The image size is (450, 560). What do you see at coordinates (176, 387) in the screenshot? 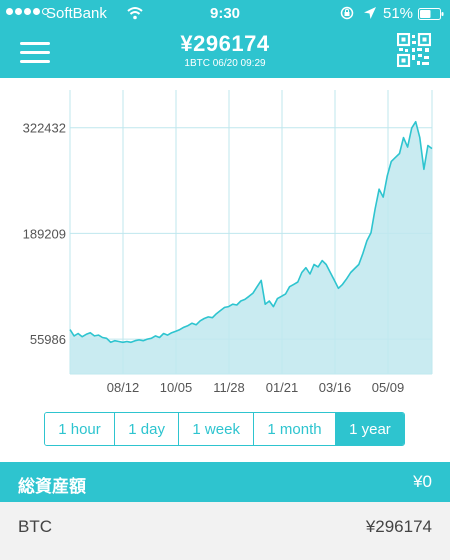
I see `x-tick-label: 10/05` at bounding box center [176, 387].